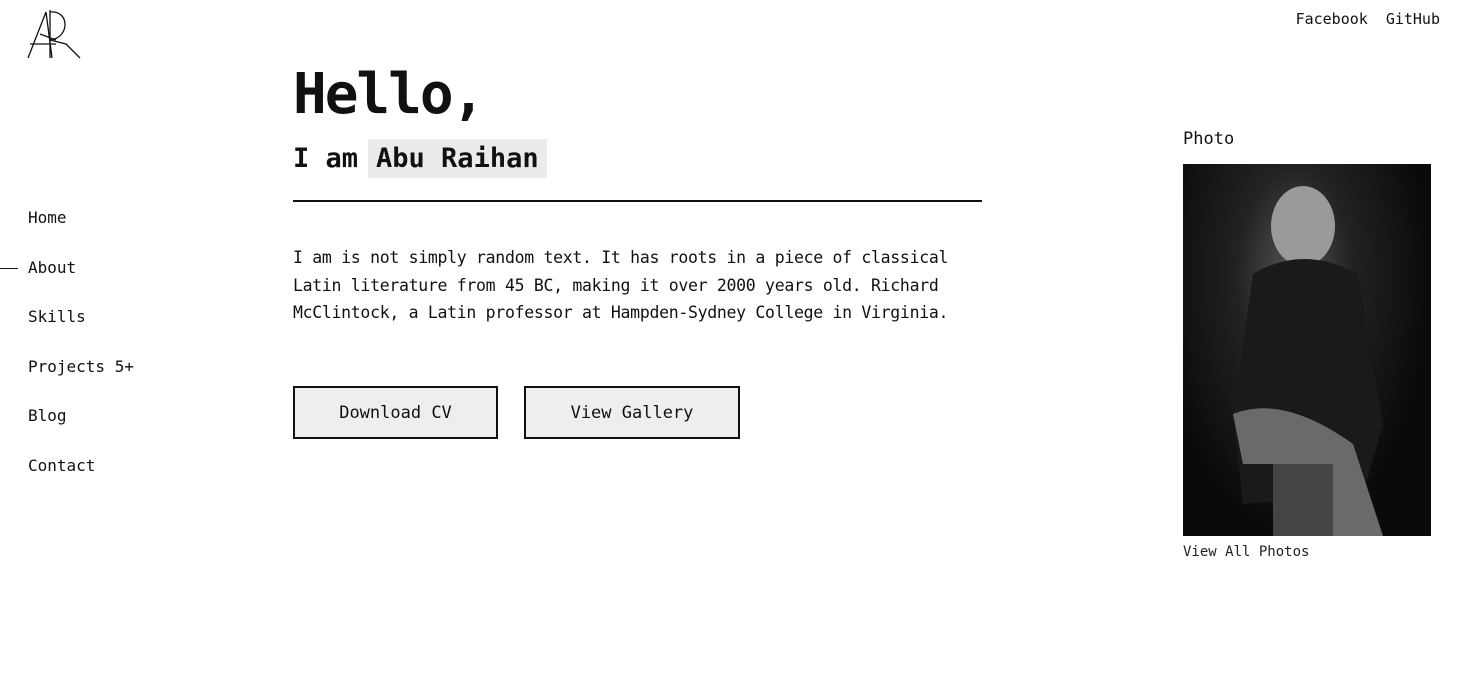 This screenshot has width=1468, height=689. I want to click on person-silhouette-icon, so click(1308, 361).